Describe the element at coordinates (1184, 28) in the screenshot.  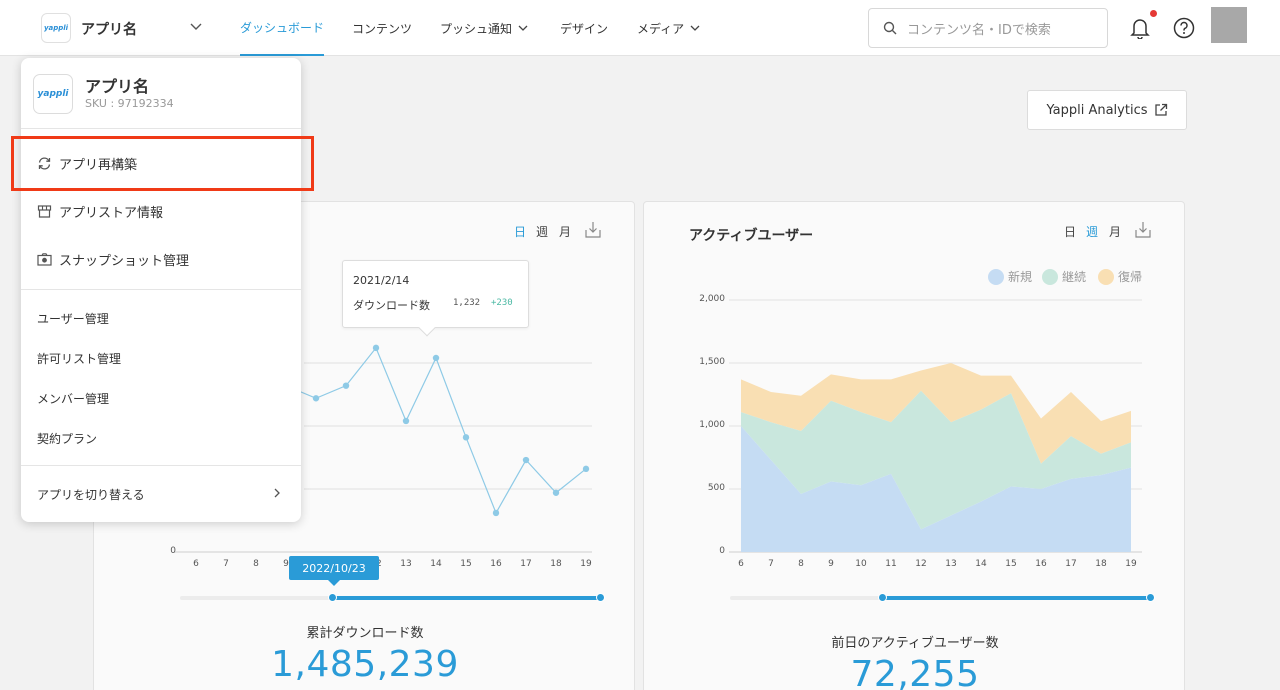
I see `help-icon` at that location.